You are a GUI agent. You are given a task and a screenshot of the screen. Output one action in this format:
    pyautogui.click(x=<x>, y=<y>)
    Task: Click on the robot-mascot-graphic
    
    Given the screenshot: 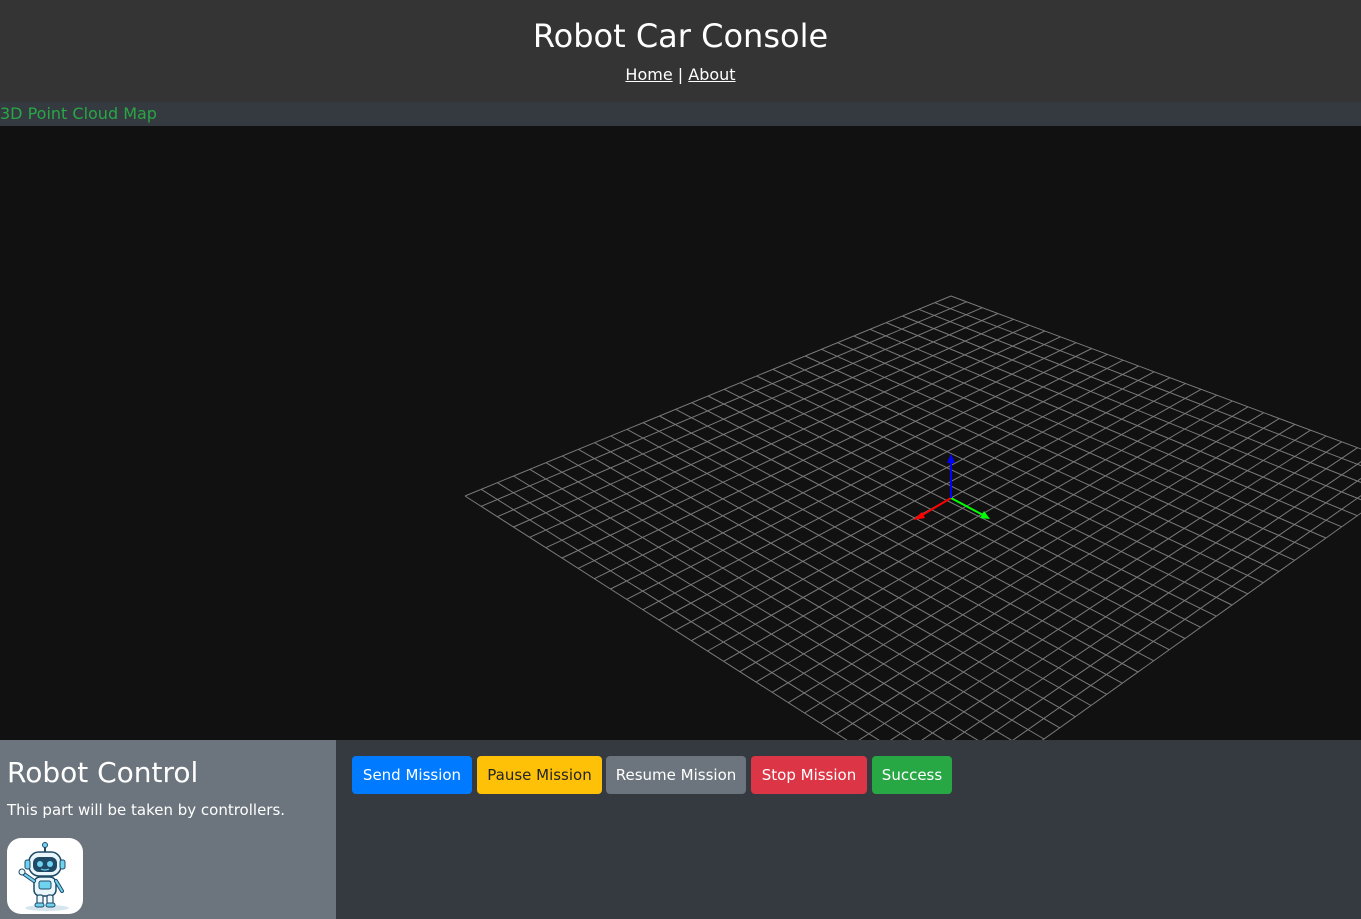 What is the action you would take?
    pyautogui.click(x=43, y=876)
    